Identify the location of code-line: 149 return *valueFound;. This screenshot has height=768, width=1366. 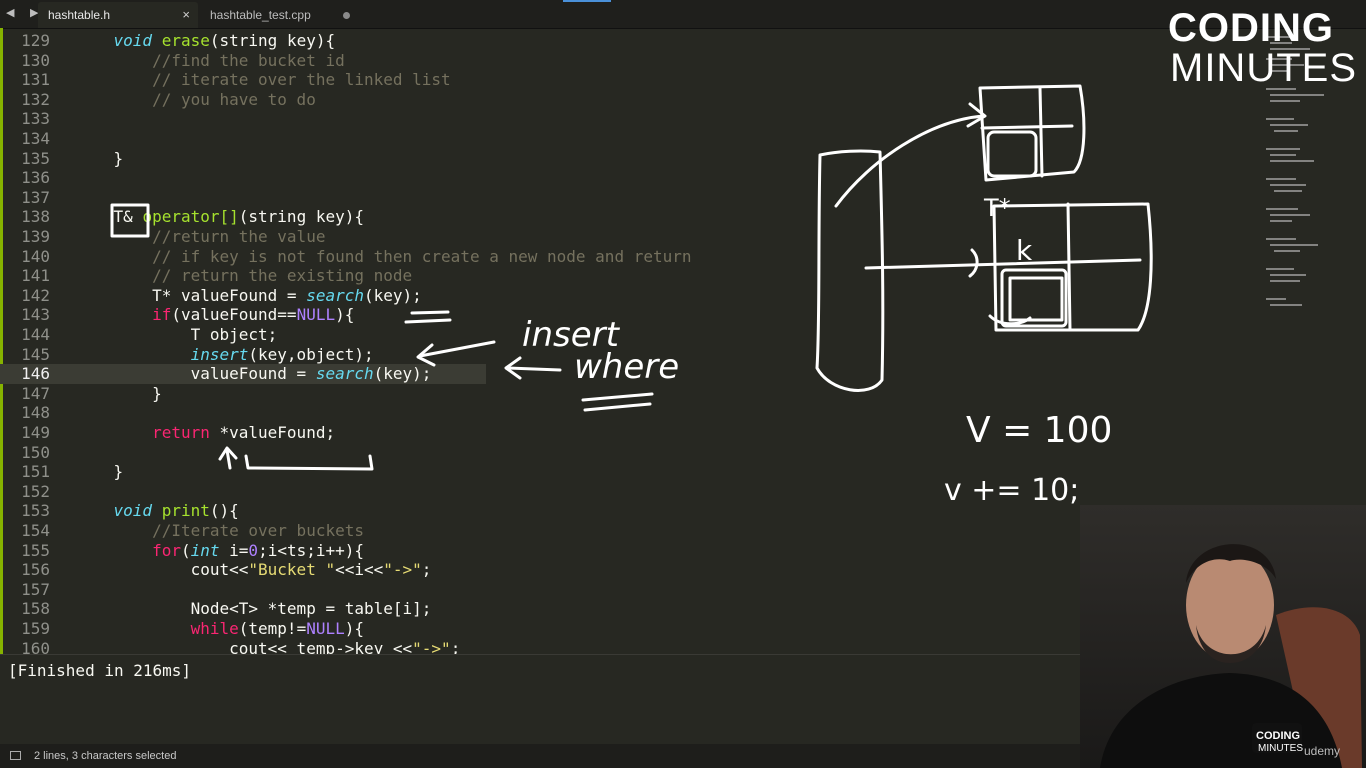
(630, 433).